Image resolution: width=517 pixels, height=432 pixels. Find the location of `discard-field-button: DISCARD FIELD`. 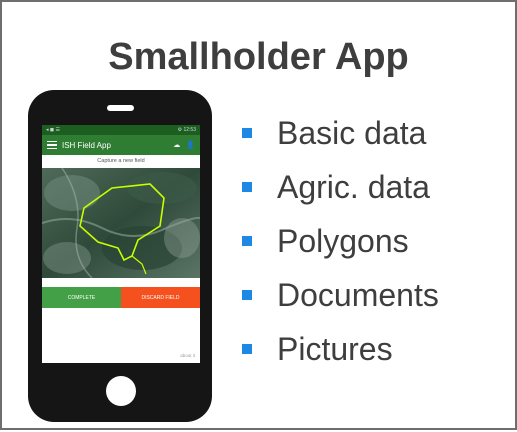

discard-field-button: DISCARD FIELD is located at coordinates (160, 297).